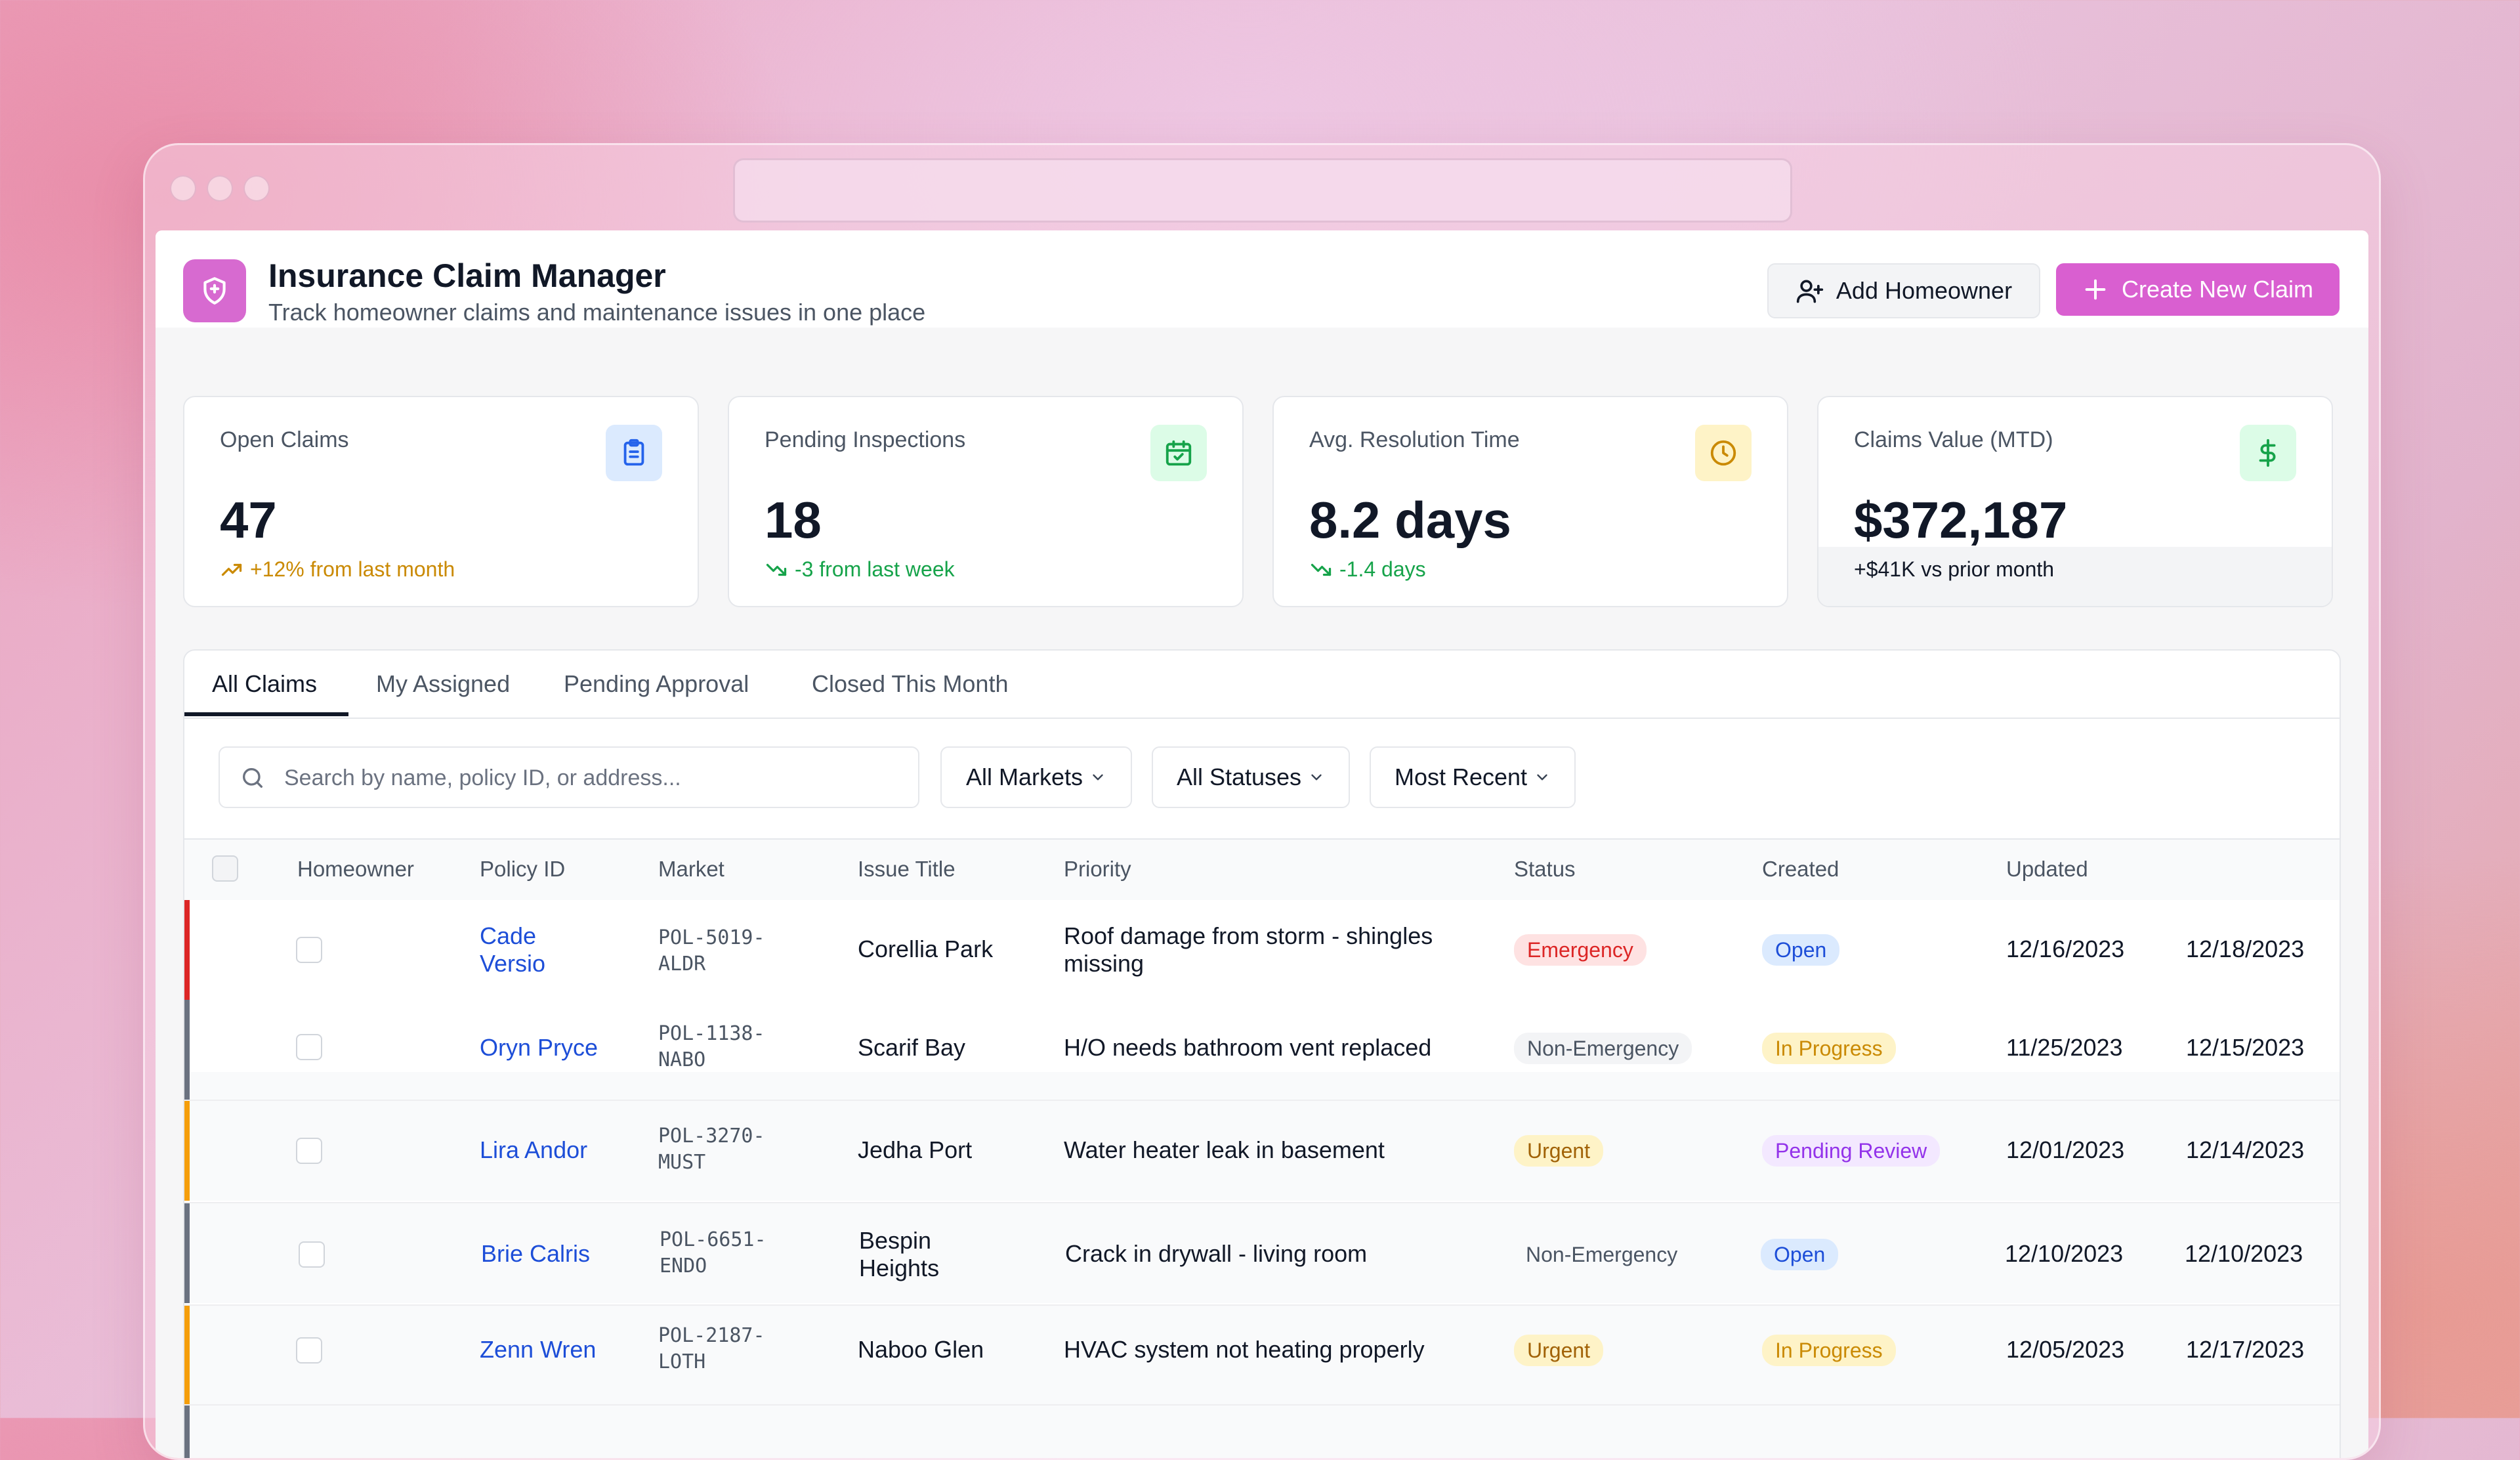 This screenshot has width=2520, height=1460. What do you see at coordinates (467, 275) in the screenshot?
I see `app-title: Insurance Claim Manager` at bounding box center [467, 275].